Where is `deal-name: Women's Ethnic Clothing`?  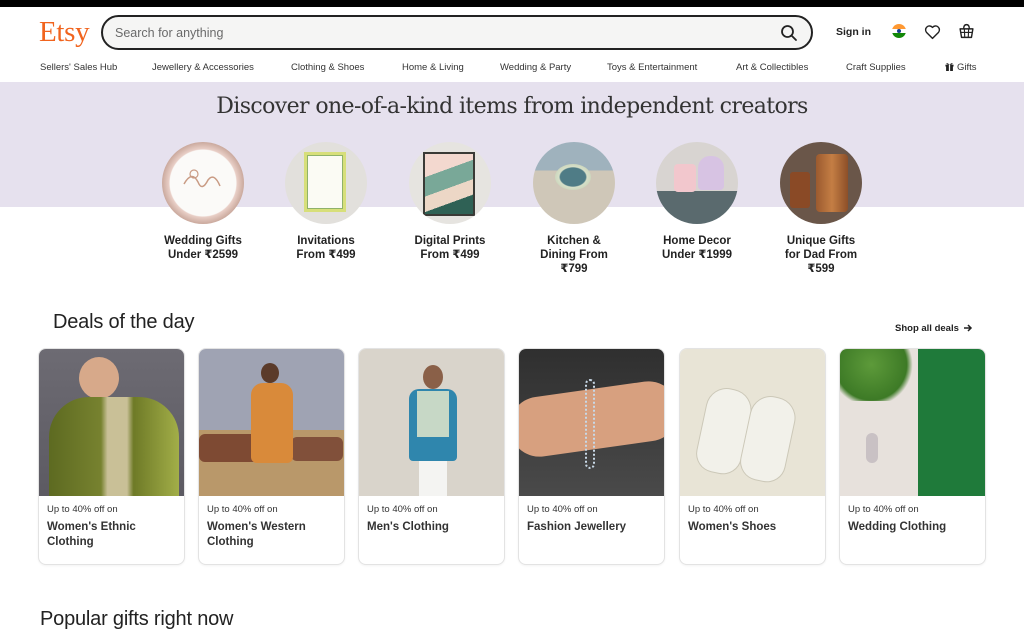 deal-name: Women's Ethnic Clothing is located at coordinates (91, 534).